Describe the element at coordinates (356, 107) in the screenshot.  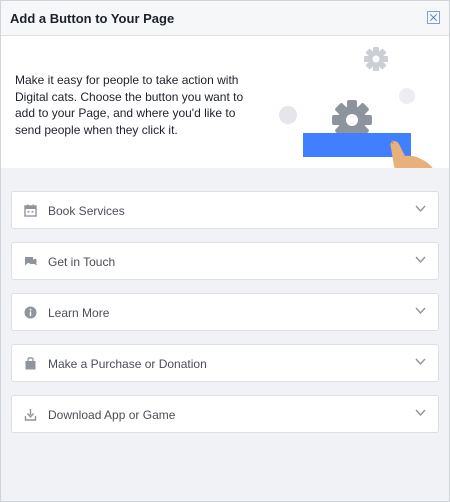
I see `button-illustration` at that location.